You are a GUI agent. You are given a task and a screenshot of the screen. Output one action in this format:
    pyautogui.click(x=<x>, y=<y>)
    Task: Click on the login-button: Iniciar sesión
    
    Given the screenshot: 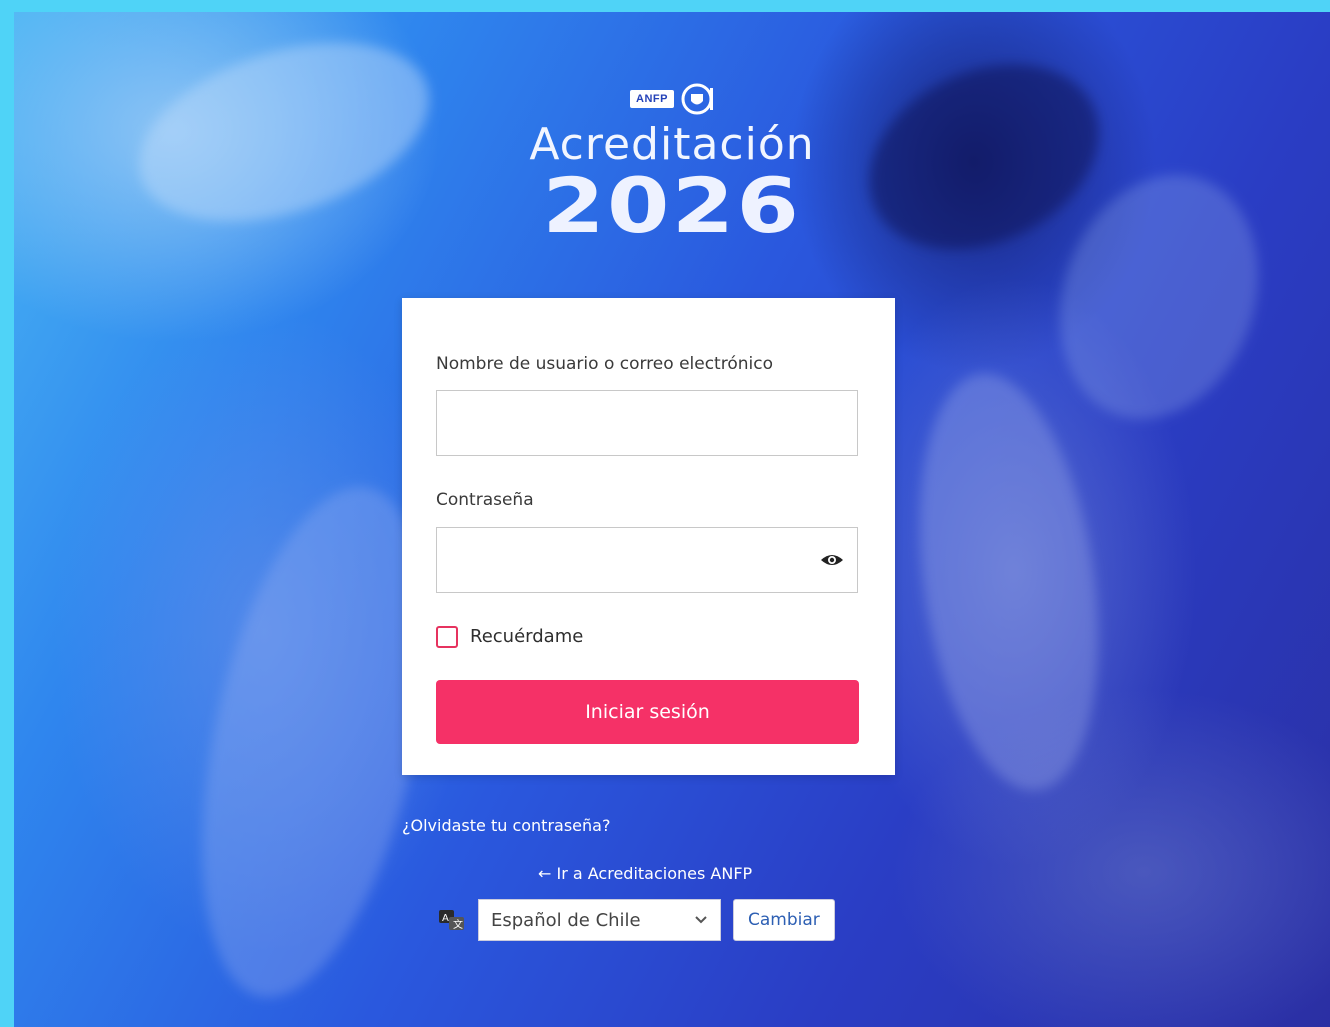 What is the action you would take?
    pyautogui.click(x=647, y=712)
    